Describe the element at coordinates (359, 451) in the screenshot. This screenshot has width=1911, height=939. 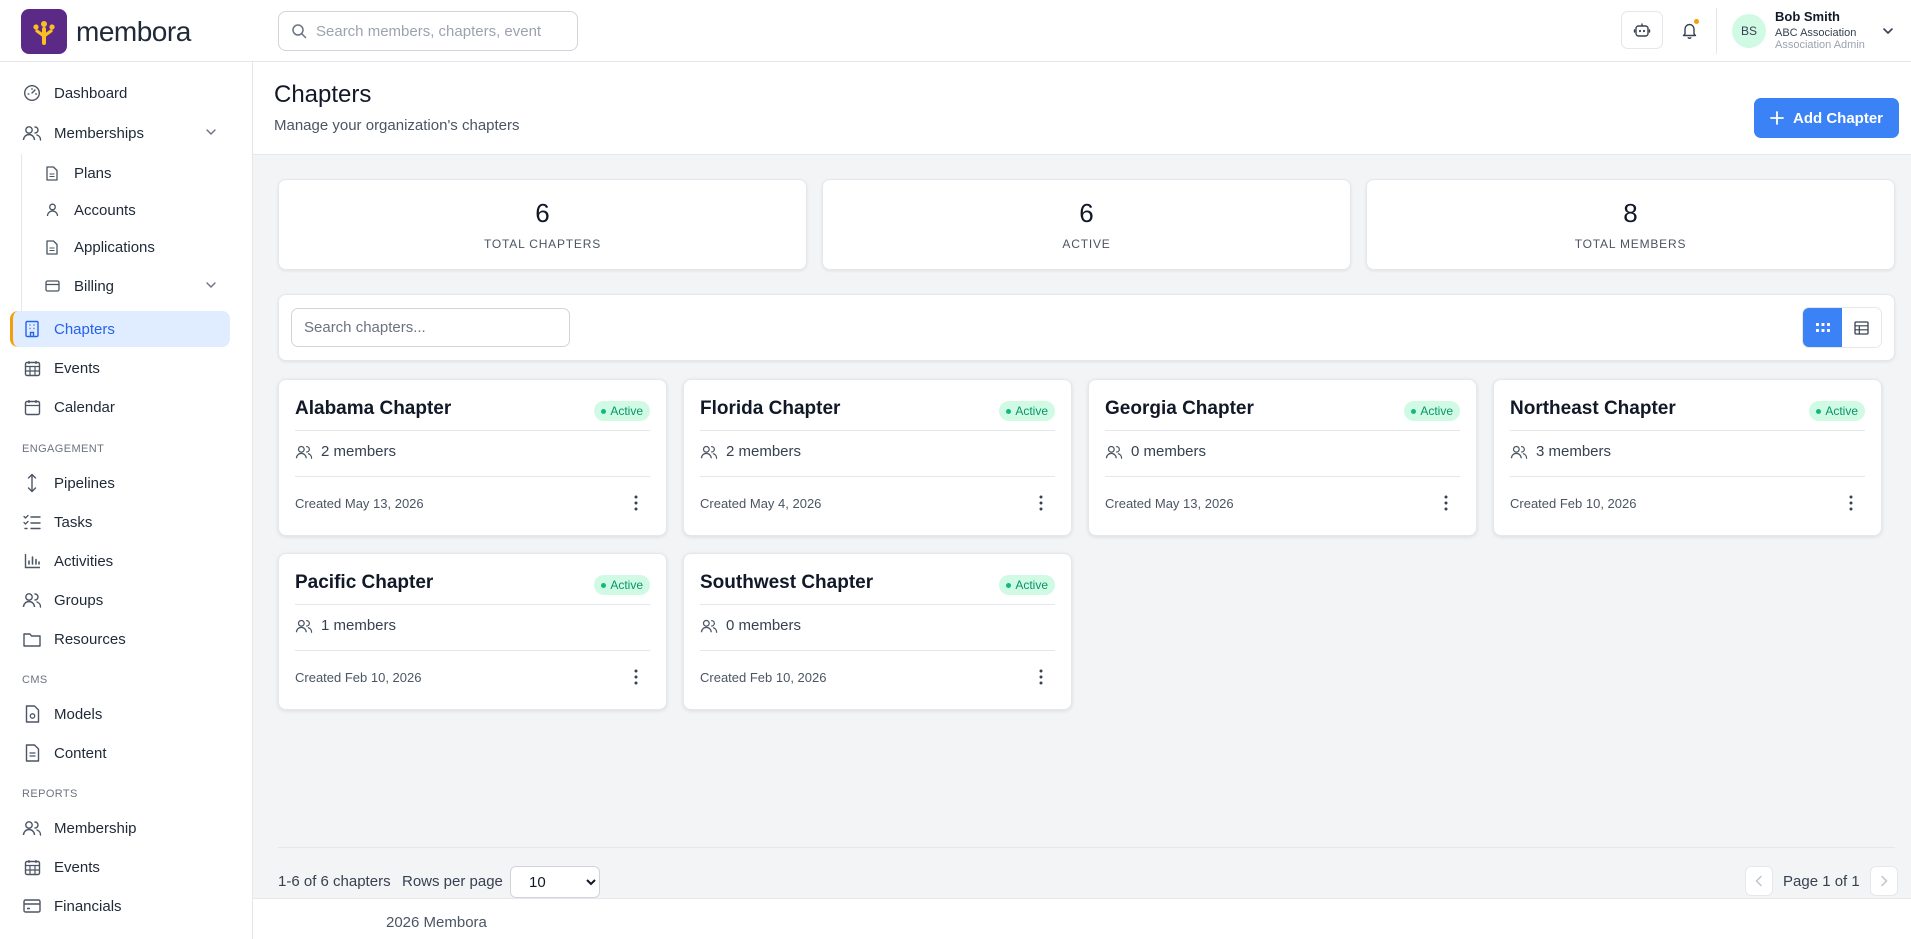
I see `member-count-text: 2 members` at that location.